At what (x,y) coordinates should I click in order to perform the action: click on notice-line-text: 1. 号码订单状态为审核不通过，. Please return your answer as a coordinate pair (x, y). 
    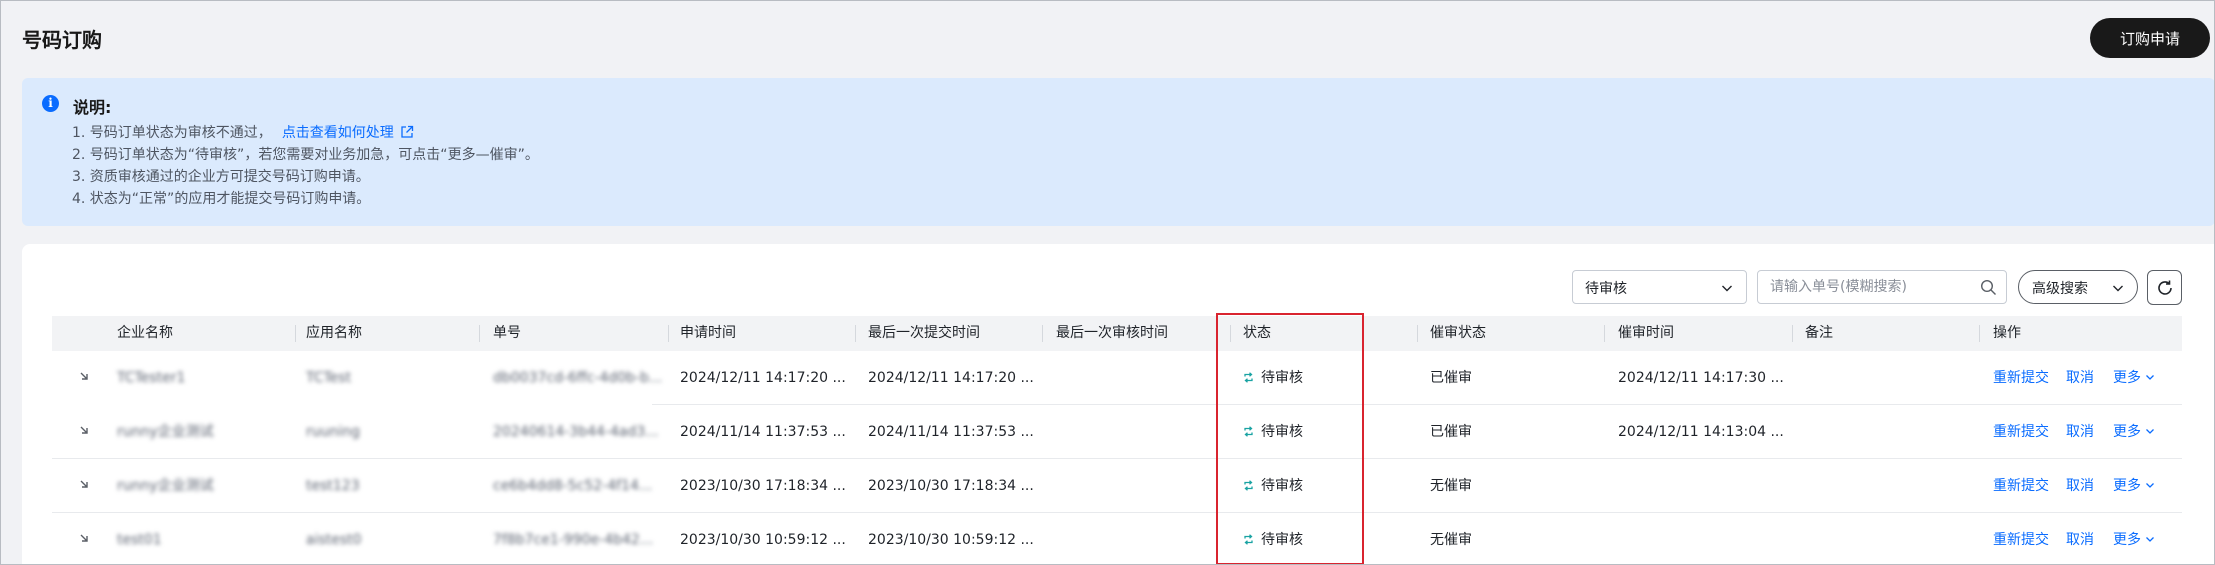
    Looking at the image, I should click on (172, 133).